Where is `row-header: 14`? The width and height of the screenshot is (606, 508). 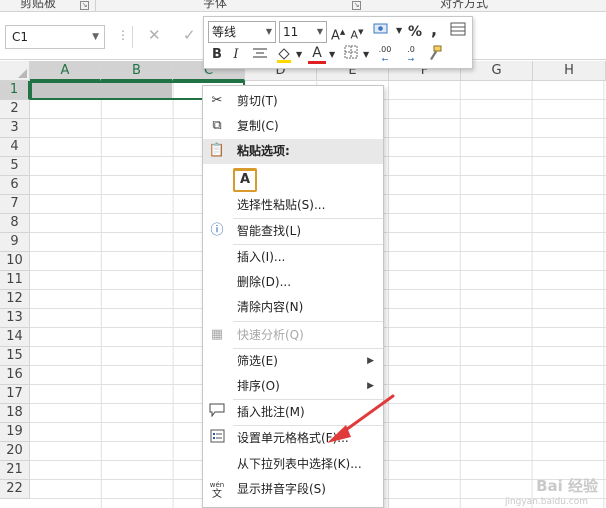
row-header: 14 is located at coordinates (15, 337).